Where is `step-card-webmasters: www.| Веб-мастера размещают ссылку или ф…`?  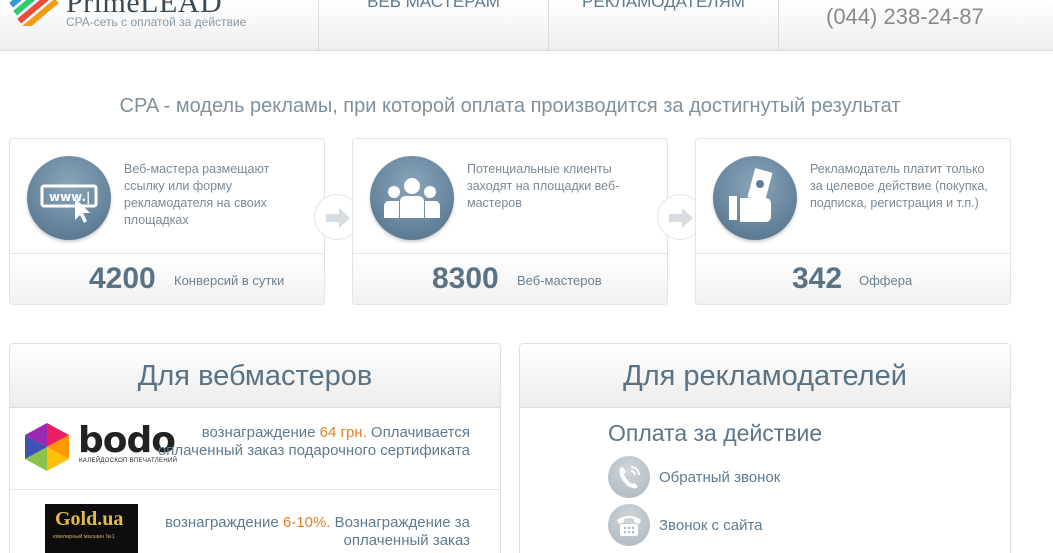 step-card-webmasters: www.| Веб-мастера размещают ссылку или ф… is located at coordinates (167, 221).